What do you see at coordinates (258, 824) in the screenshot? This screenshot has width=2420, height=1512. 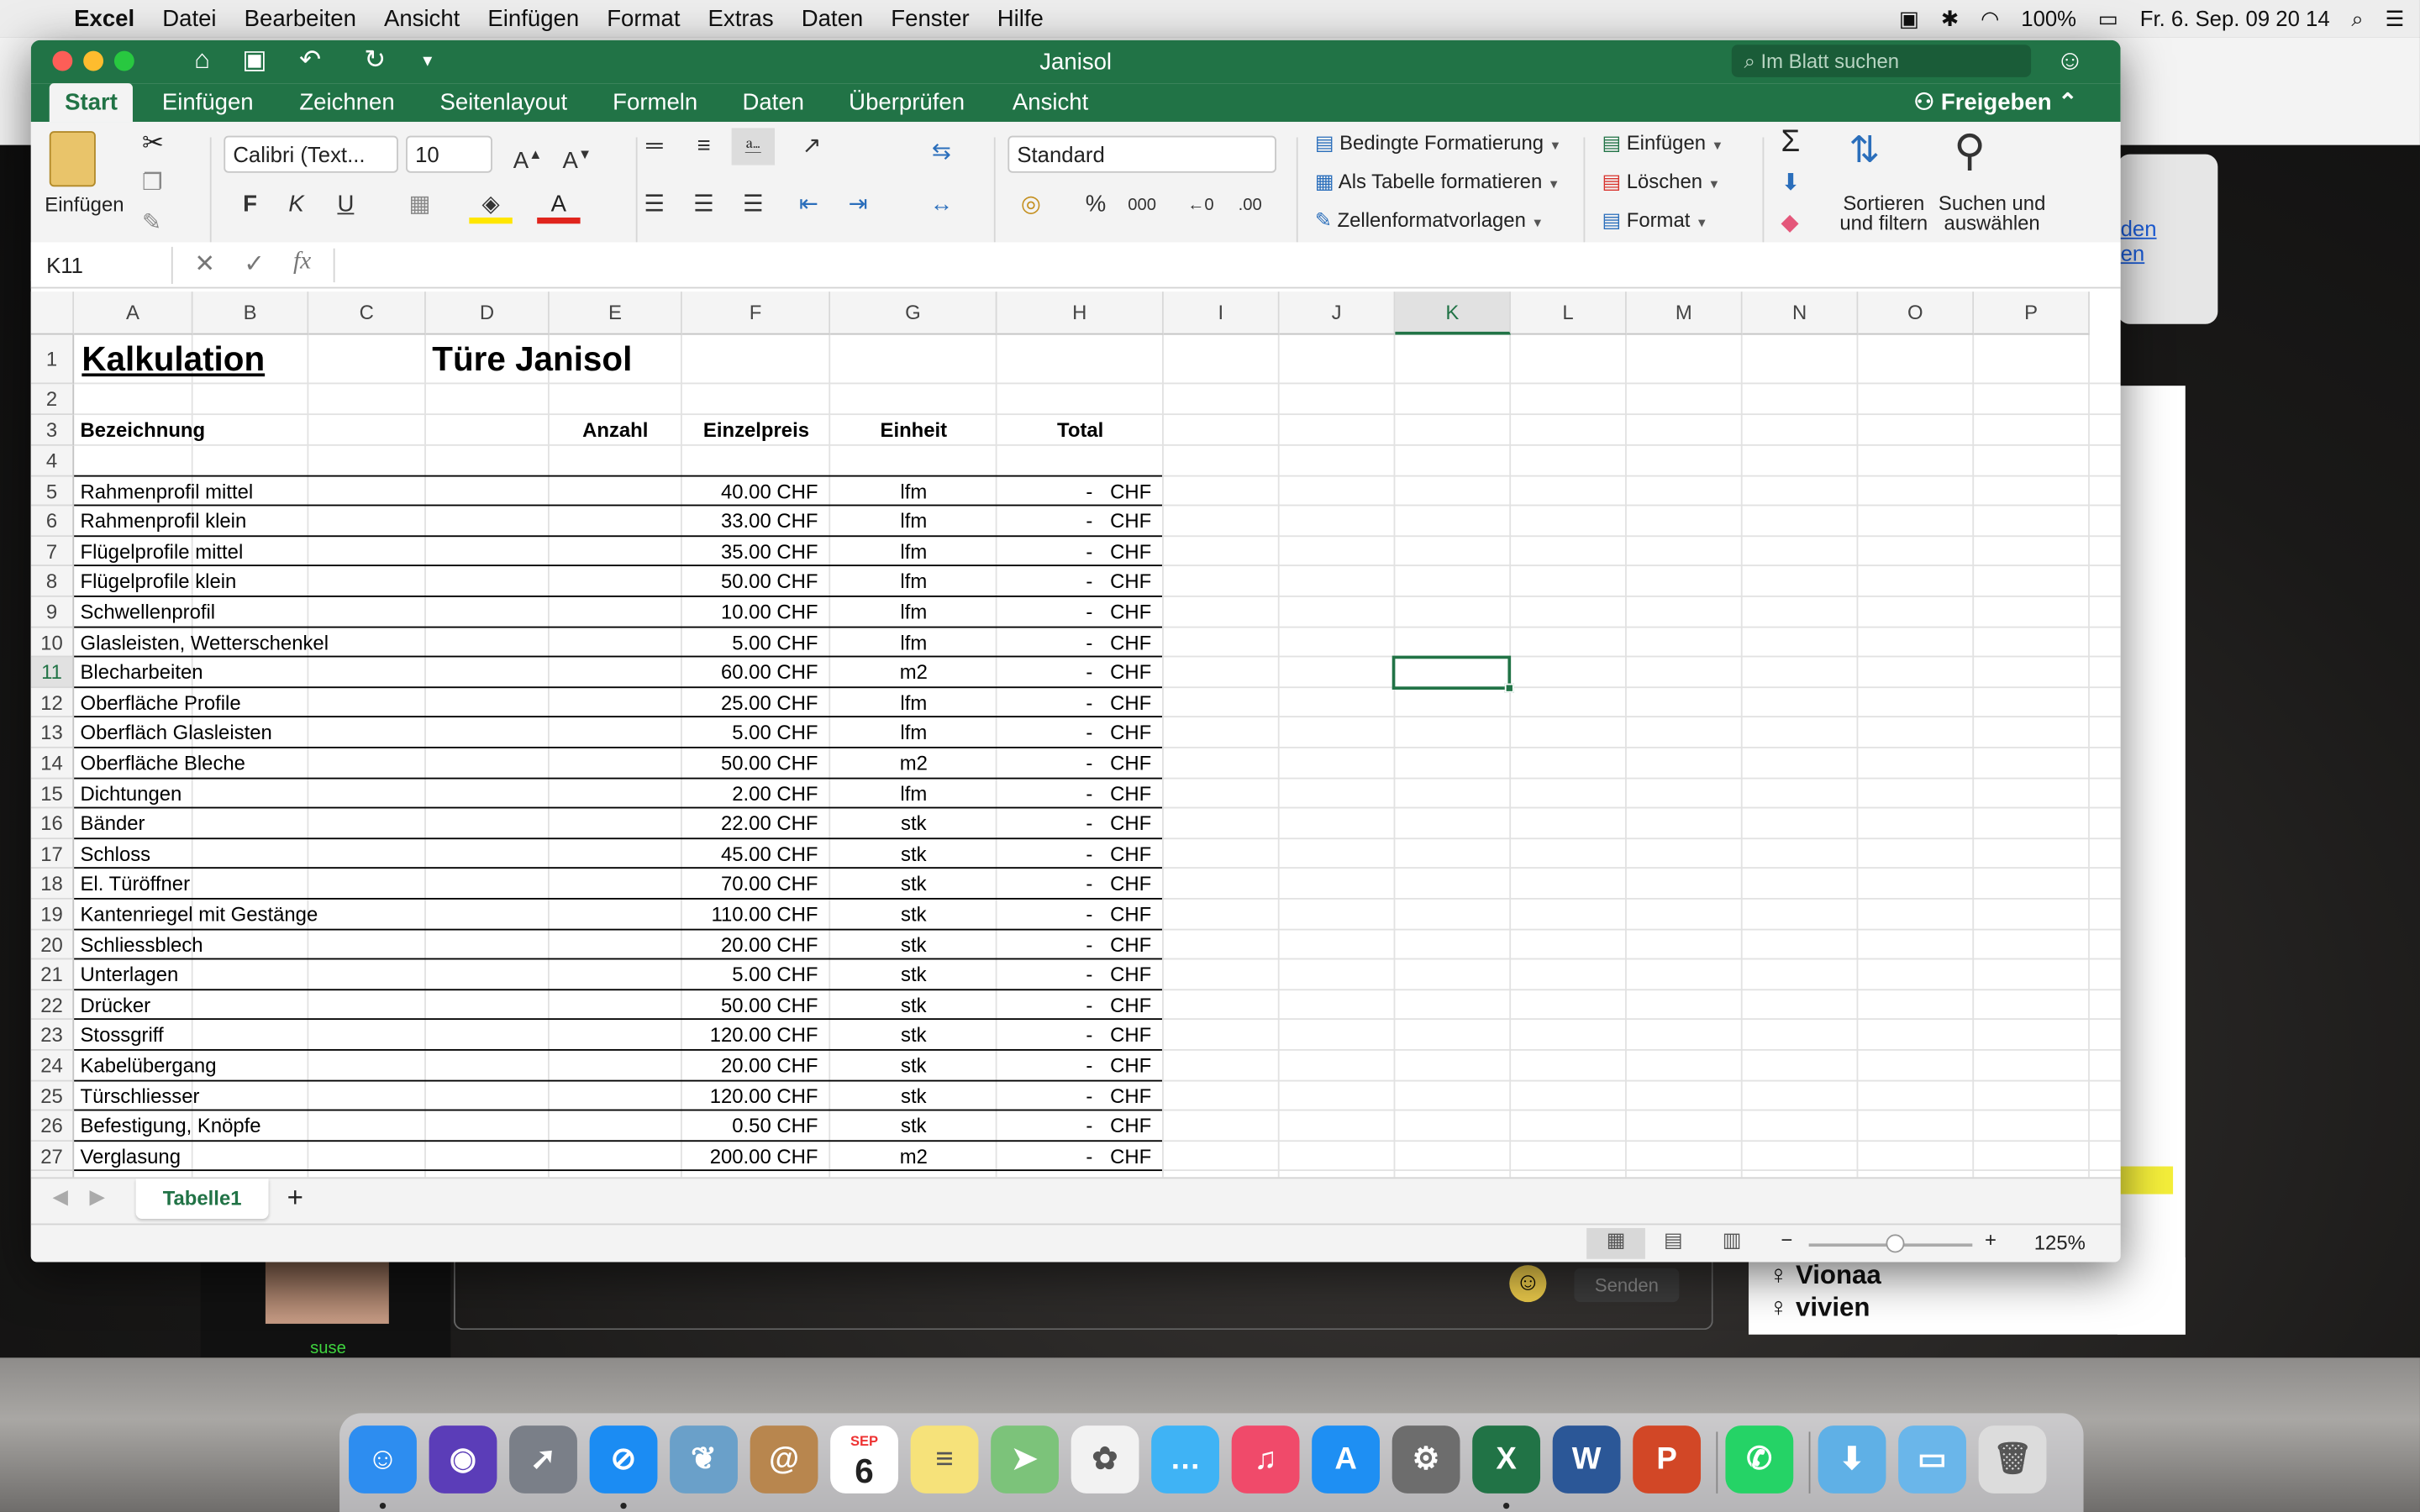 I see `item-name: Bänder` at bounding box center [258, 824].